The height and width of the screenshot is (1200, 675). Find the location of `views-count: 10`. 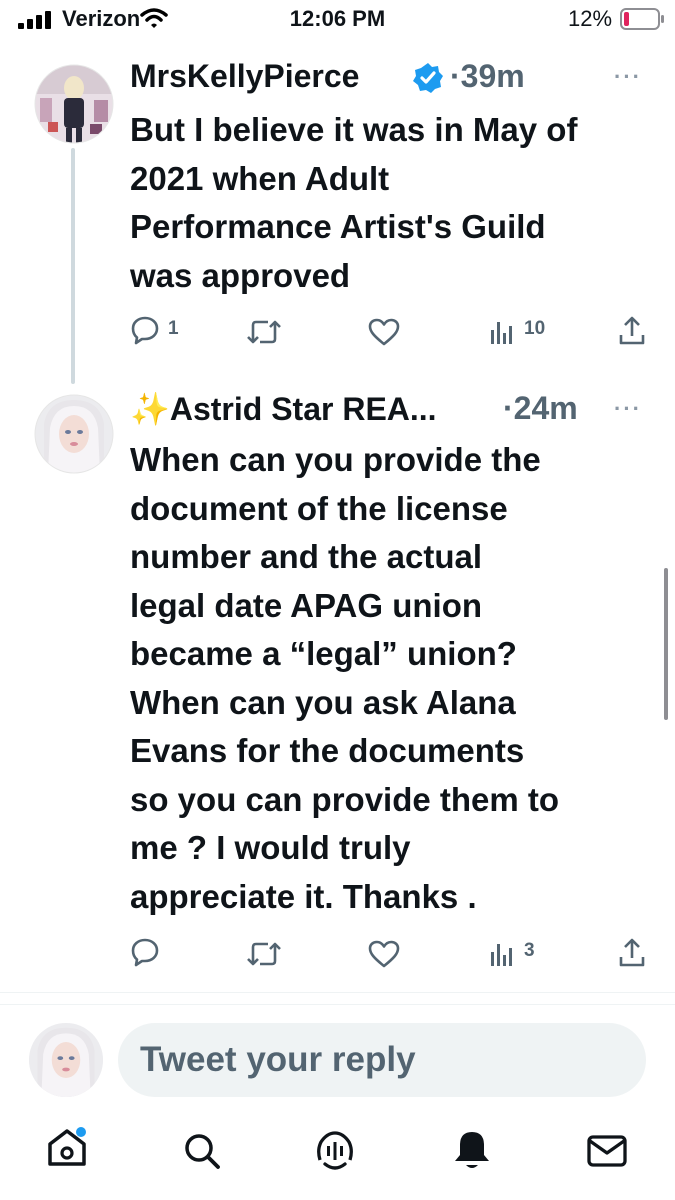

views-count: 10 is located at coordinates (535, 328).